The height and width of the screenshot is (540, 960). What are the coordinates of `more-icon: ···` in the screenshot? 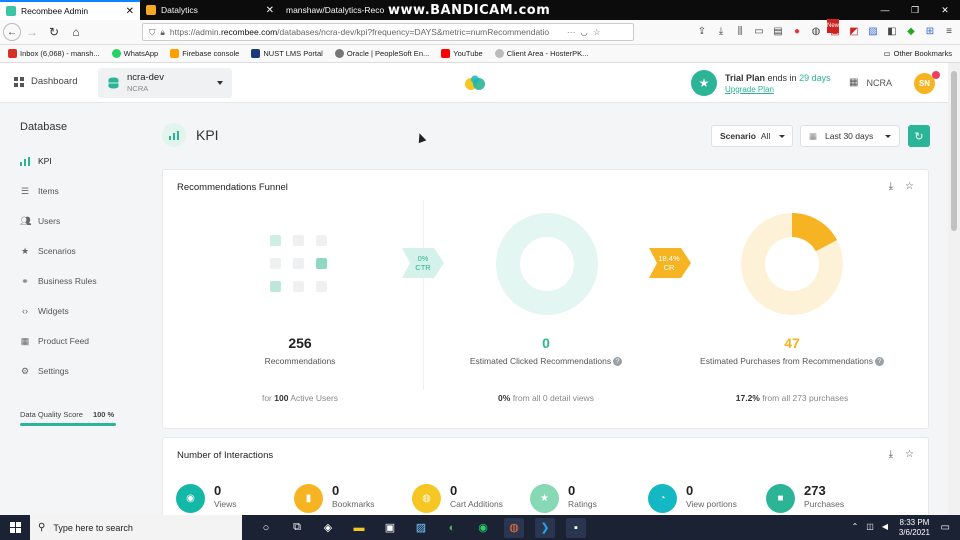 It's located at (571, 32).